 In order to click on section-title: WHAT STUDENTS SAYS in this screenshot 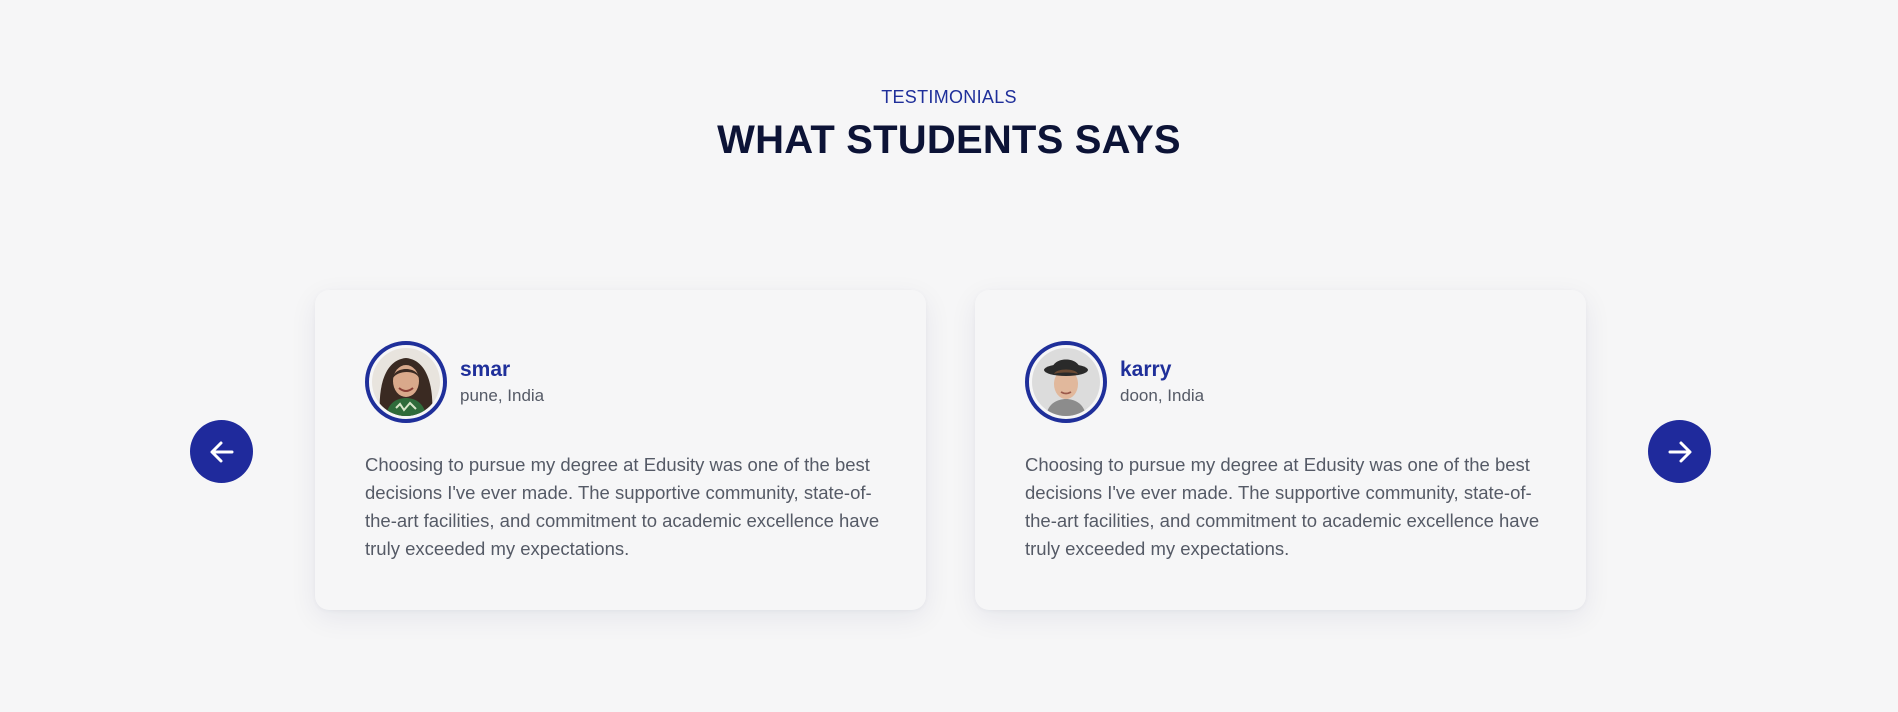, I will do `click(949, 140)`.